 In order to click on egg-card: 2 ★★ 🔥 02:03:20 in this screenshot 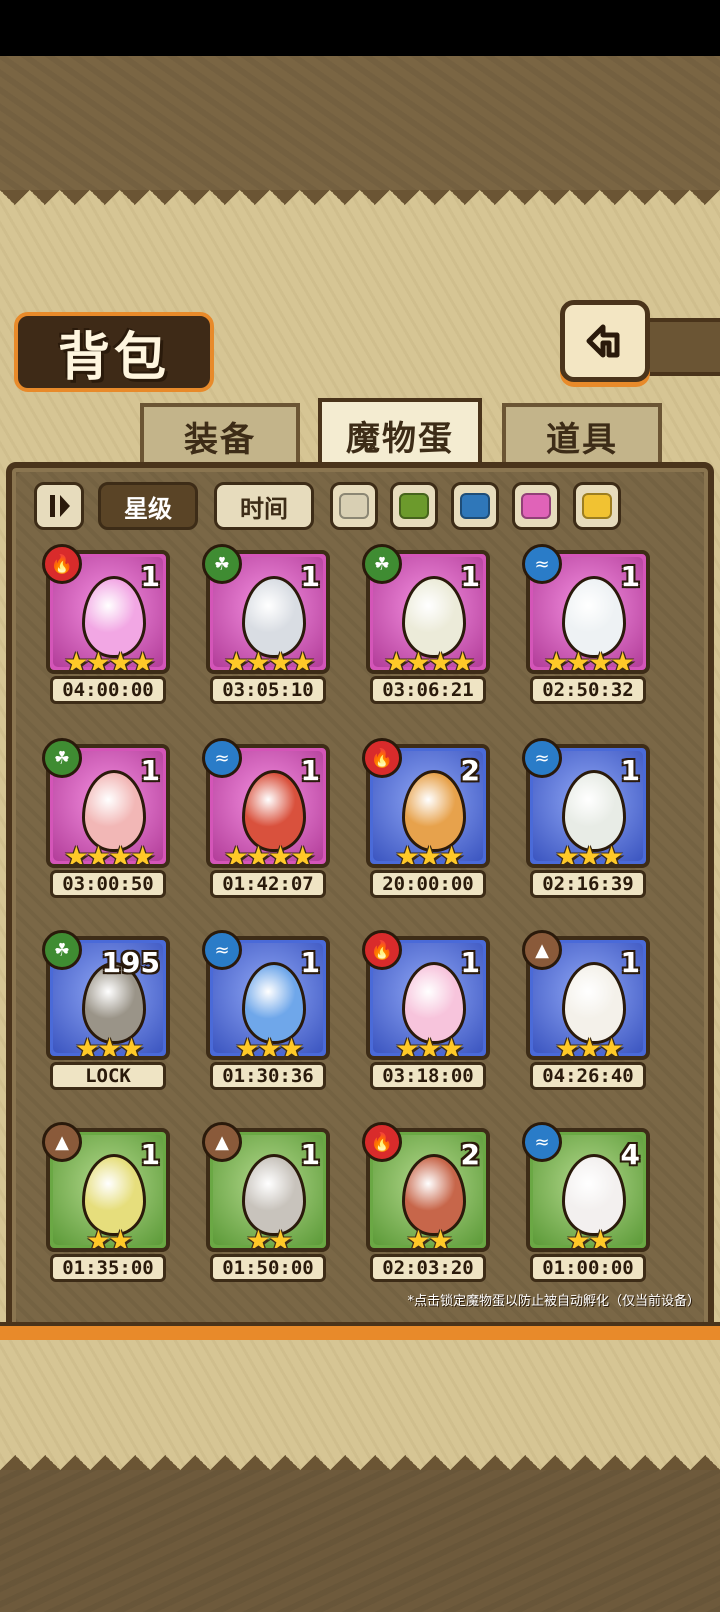, I will do `click(428, 1202)`.